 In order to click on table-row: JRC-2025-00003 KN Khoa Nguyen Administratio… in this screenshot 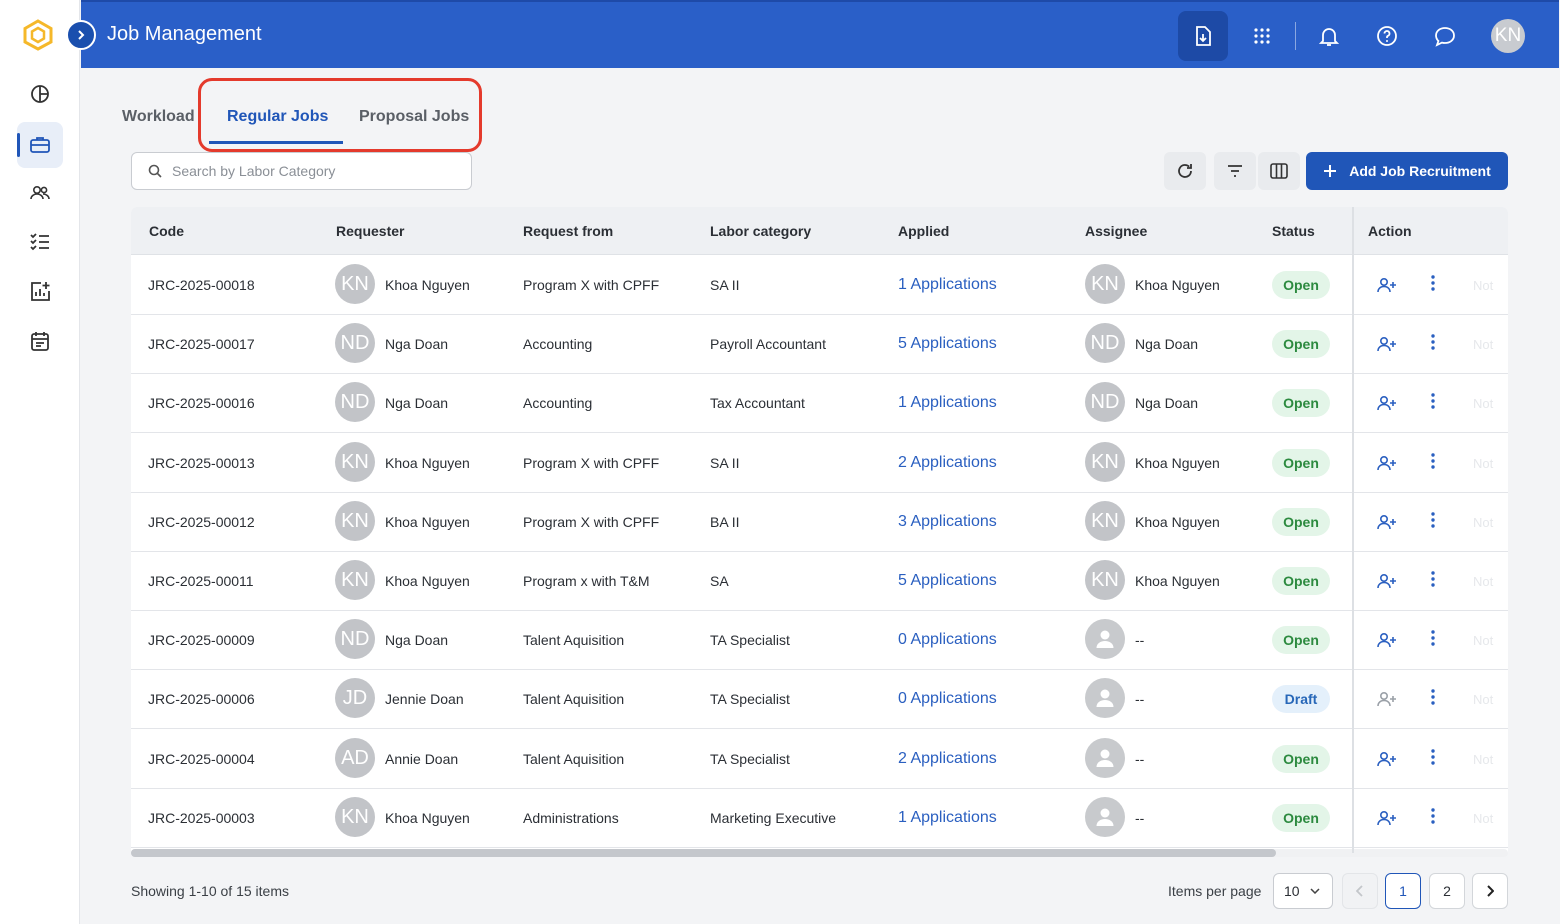, I will do `click(819, 818)`.